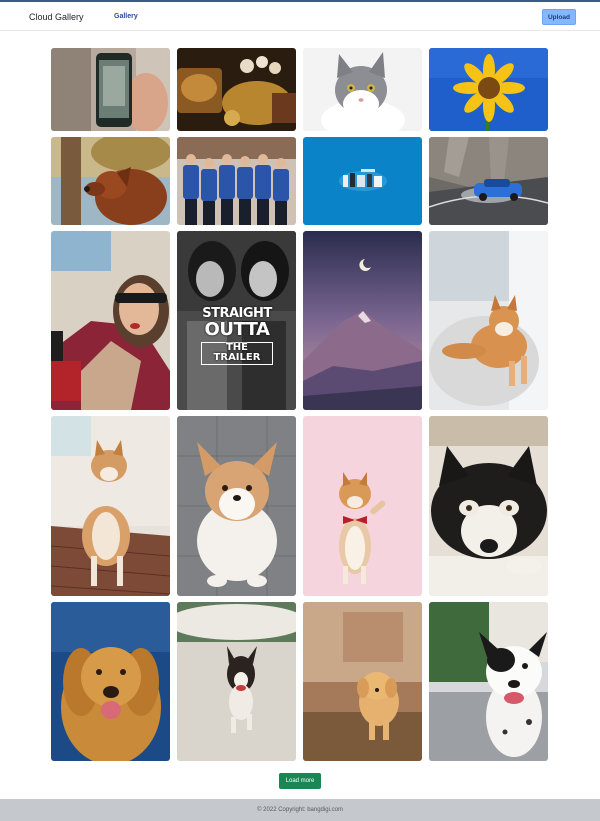 The width and height of the screenshot is (600, 821). I want to click on photo-tile-shiba-bowtie, so click(362, 506).